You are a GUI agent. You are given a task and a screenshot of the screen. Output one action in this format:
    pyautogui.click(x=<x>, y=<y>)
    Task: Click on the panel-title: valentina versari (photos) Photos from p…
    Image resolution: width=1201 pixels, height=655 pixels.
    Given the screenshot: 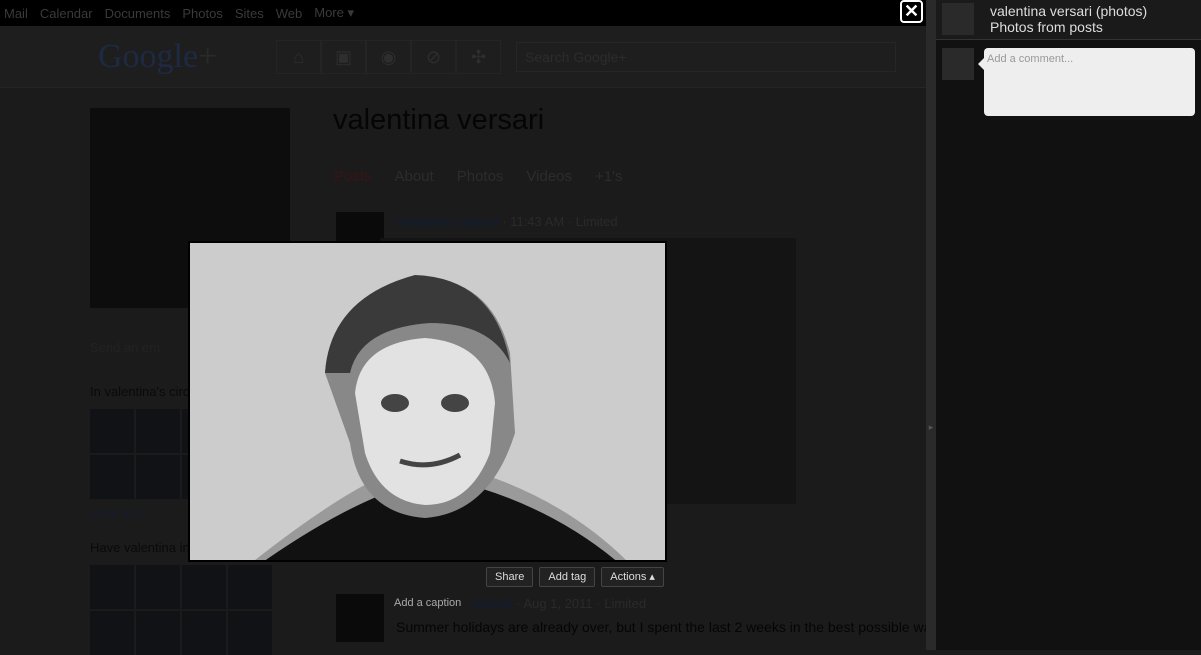 What is the action you would take?
    pyautogui.click(x=1068, y=19)
    